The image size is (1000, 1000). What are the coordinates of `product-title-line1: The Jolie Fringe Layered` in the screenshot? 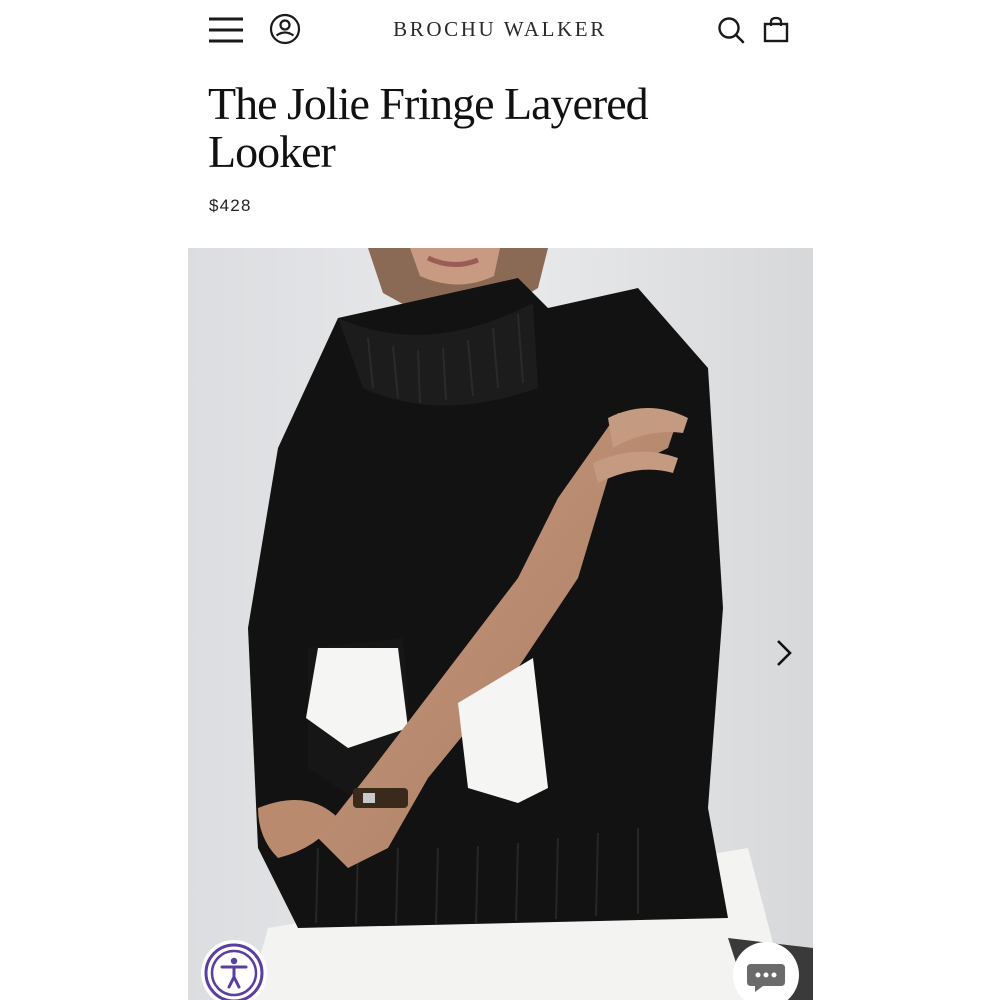 It's located at (428, 103).